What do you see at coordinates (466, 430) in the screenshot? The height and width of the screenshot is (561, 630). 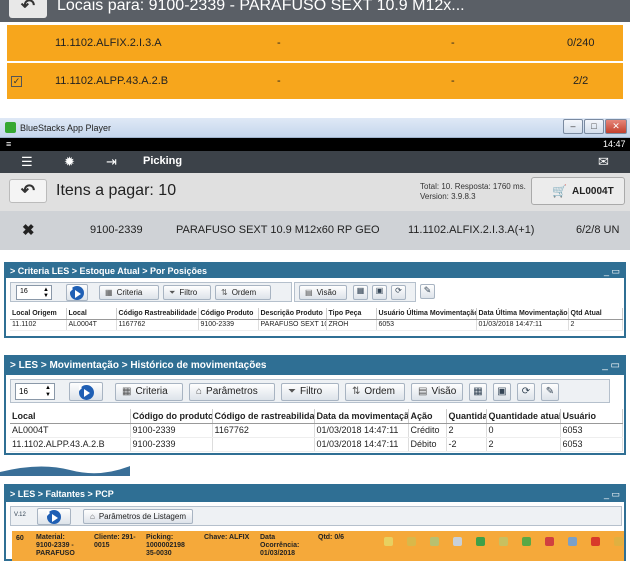 I see `table-cell: 2` at bounding box center [466, 430].